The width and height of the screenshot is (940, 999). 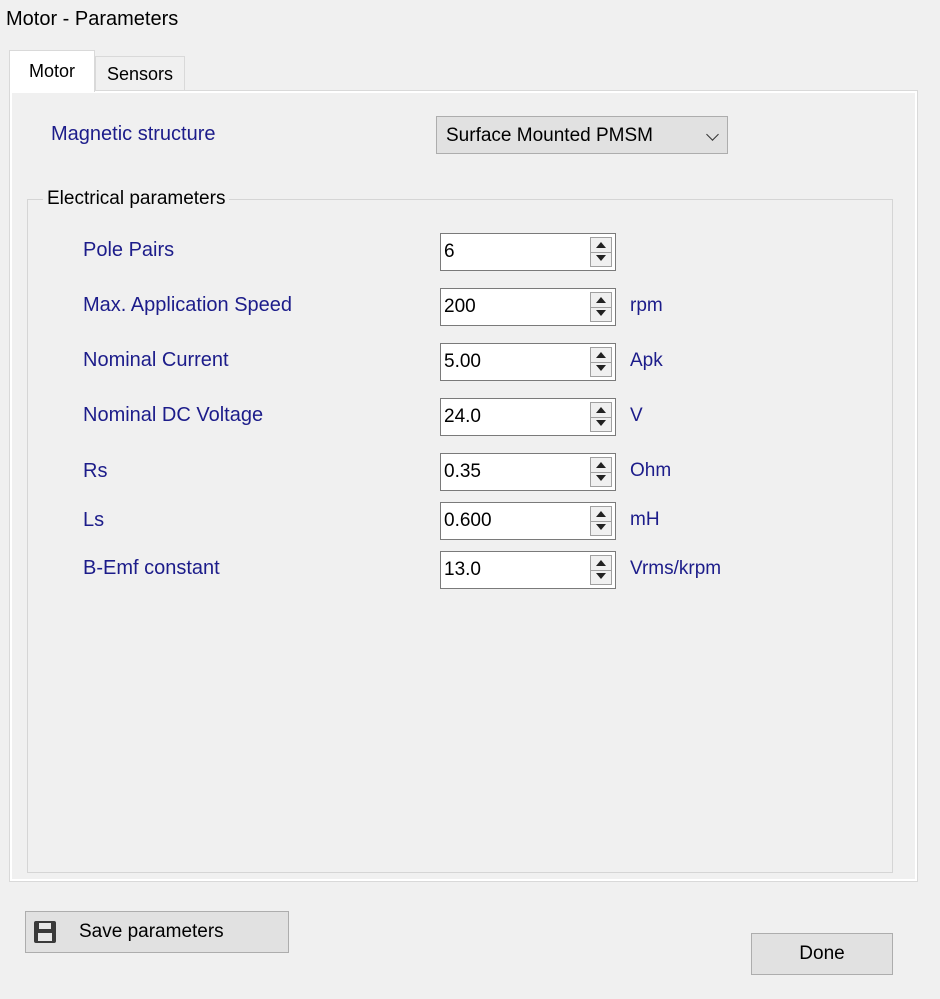 What do you see at coordinates (676, 568) in the screenshot?
I see `b-emf-constant-unit: Vrms/krpm` at bounding box center [676, 568].